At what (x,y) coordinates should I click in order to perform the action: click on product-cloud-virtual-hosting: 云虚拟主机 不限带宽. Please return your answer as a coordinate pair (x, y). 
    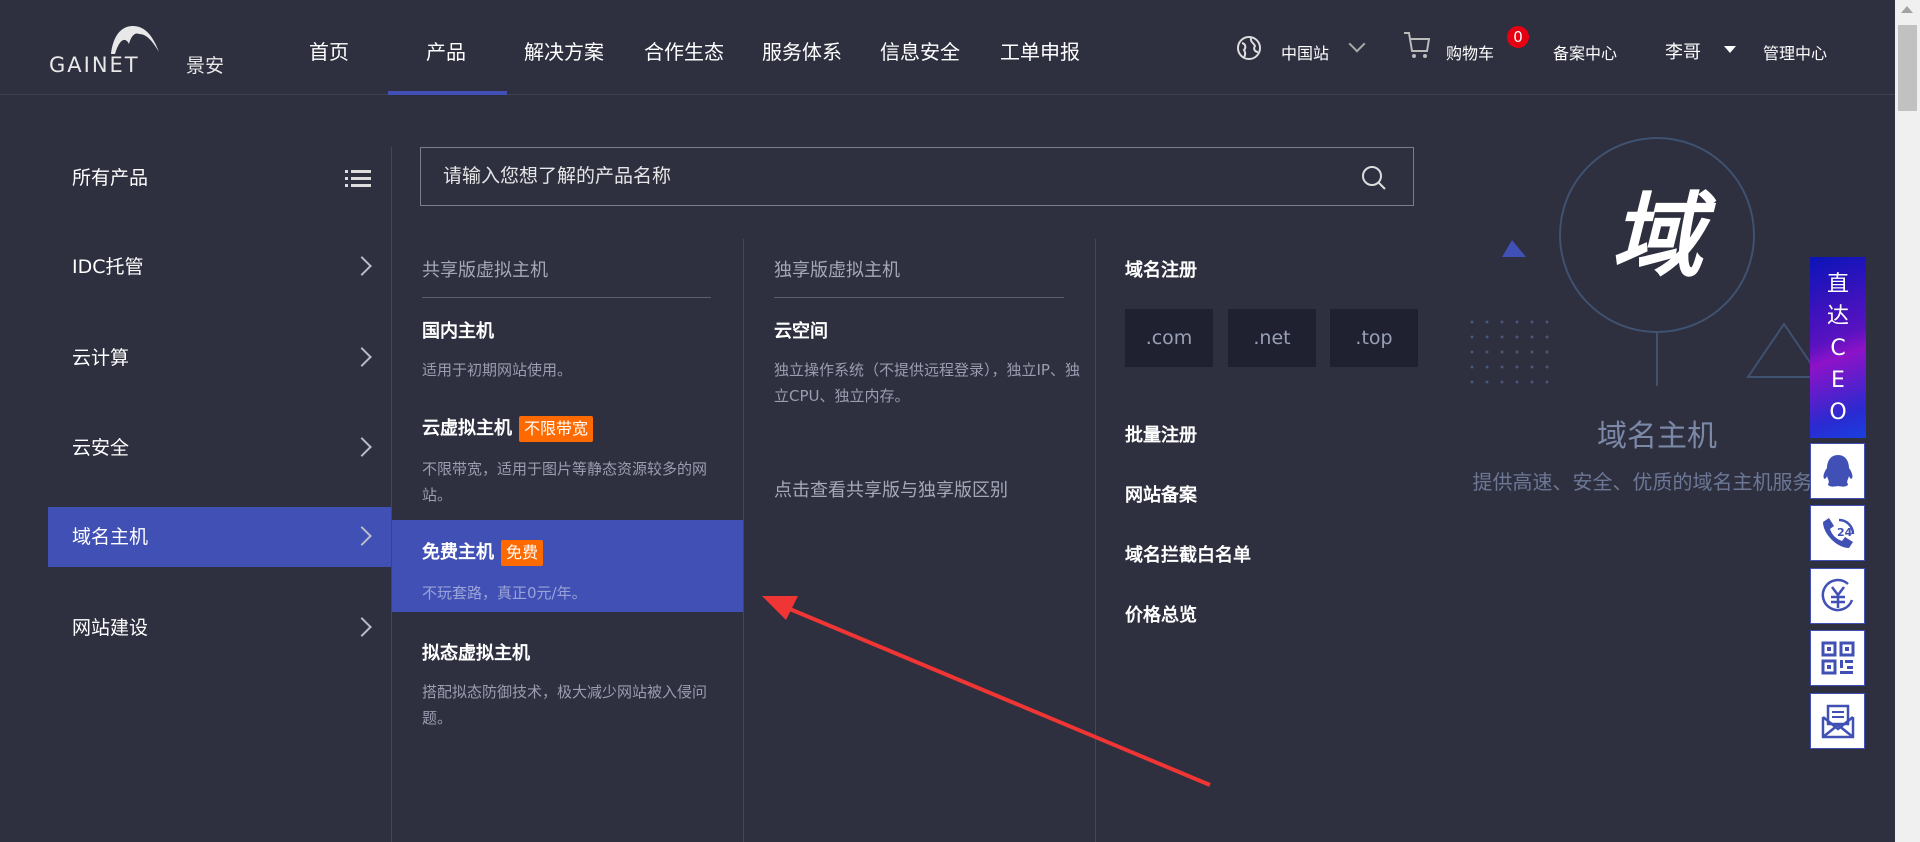
    Looking at the image, I should click on (508, 428).